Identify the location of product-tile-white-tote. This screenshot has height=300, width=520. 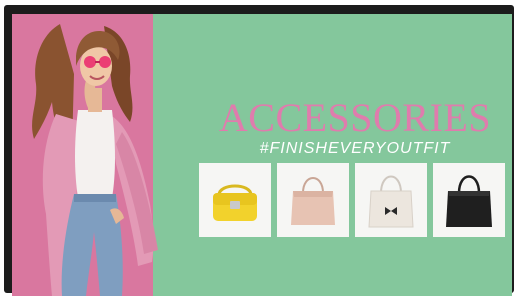
(391, 200).